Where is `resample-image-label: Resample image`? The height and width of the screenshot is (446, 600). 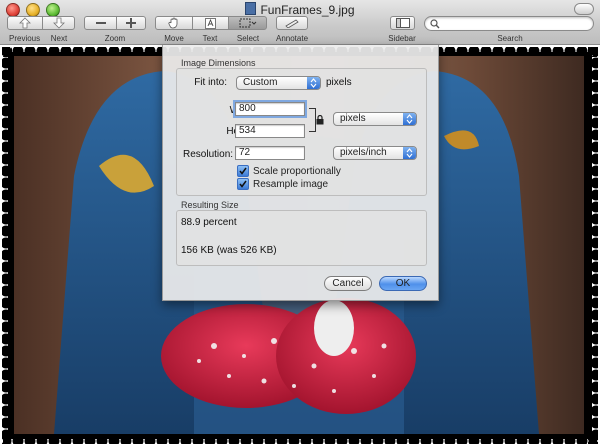 resample-image-label: Resample image is located at coordinates (291, 184).